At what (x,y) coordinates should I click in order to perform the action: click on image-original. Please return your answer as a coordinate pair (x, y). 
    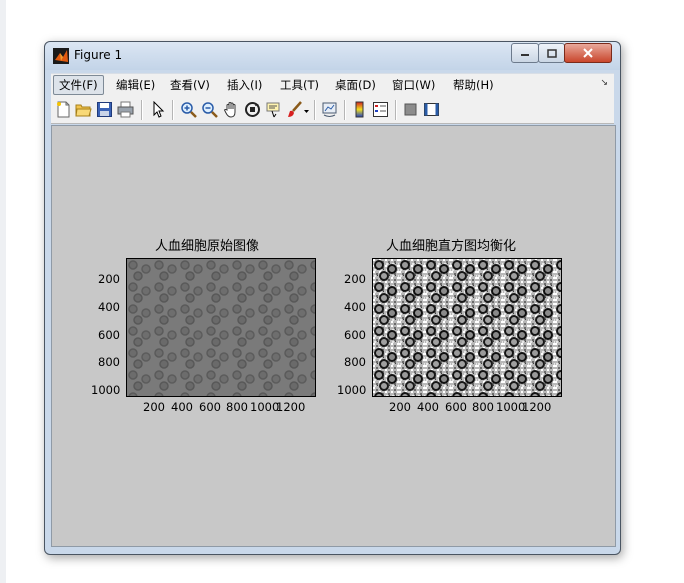
    Looking at the image, I should click on (221, 327).